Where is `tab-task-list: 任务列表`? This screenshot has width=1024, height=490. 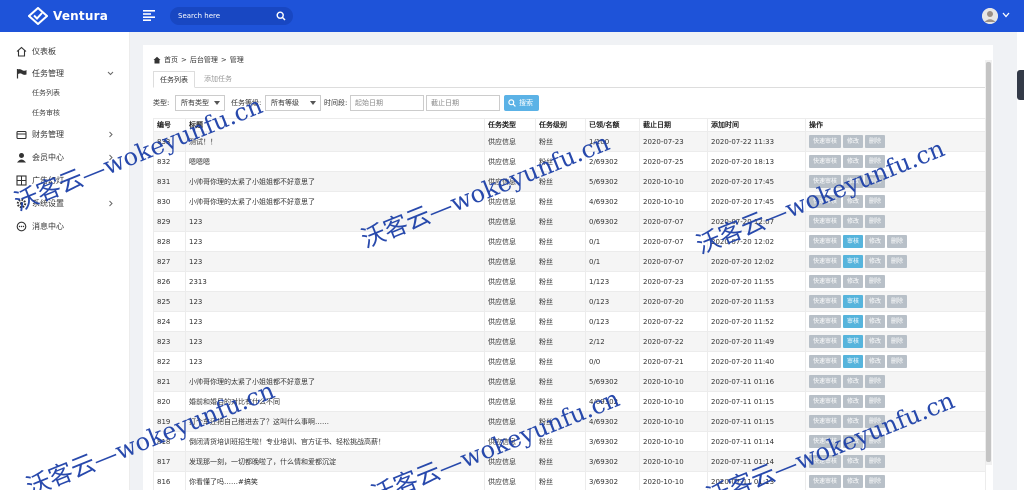 tab-task-list: 任务列表 is located at coordinates (174, 79).